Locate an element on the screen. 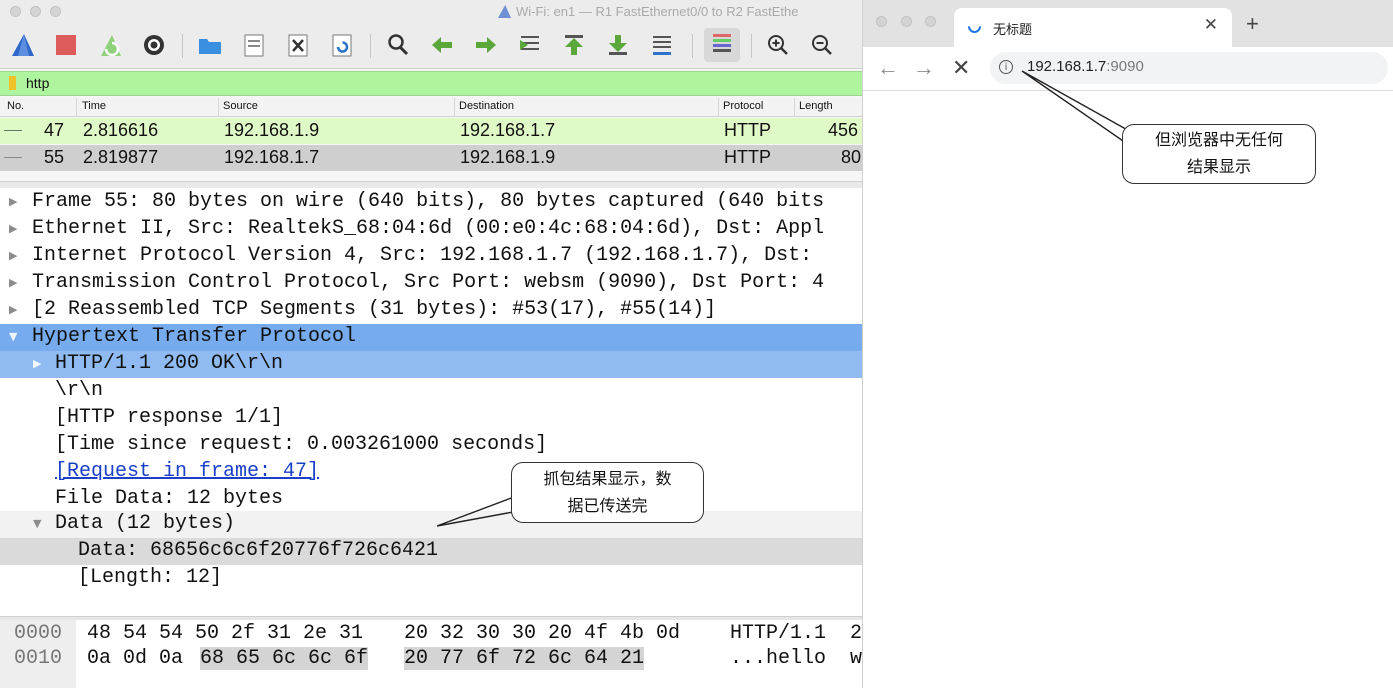  go-to-packet-icon is located at coordinates (530, 45).